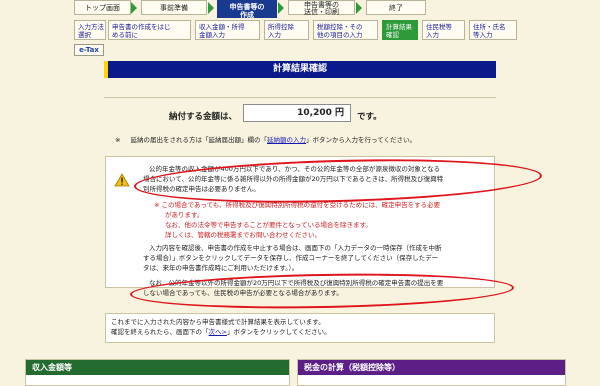 This screenshot has width=600, height=386. Describe the element at coordinates (174, 7) in the screenshot. I see `step-prep: 事前準備` at that location.